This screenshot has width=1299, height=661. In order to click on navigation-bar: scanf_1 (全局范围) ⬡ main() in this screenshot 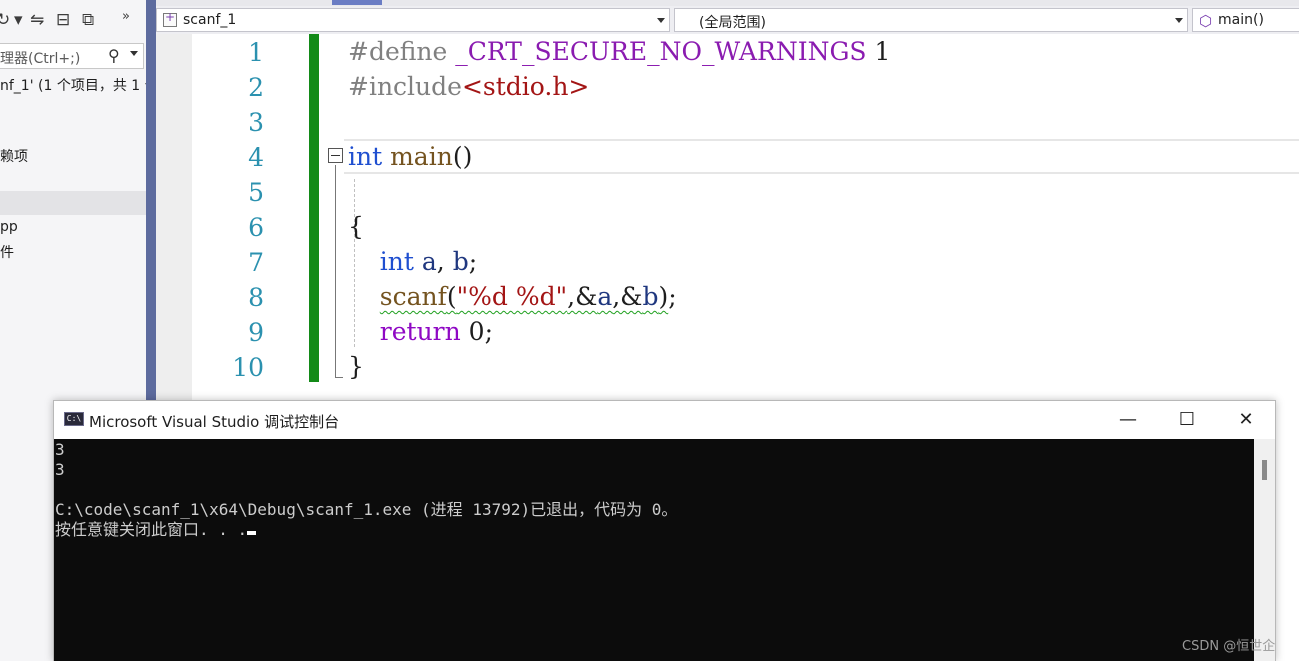, I will do `click(727, 20)`.